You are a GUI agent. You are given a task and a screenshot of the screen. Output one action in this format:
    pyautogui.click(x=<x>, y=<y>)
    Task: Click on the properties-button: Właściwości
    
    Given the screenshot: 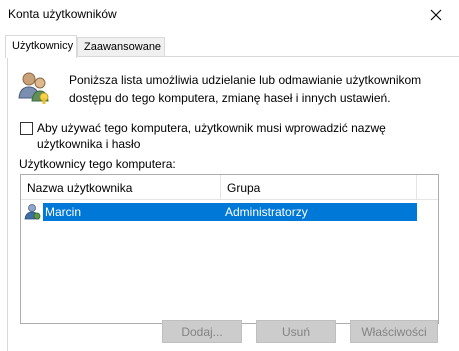 What is the action you would take?
    pyautogui.click(x=394, y=331)
    